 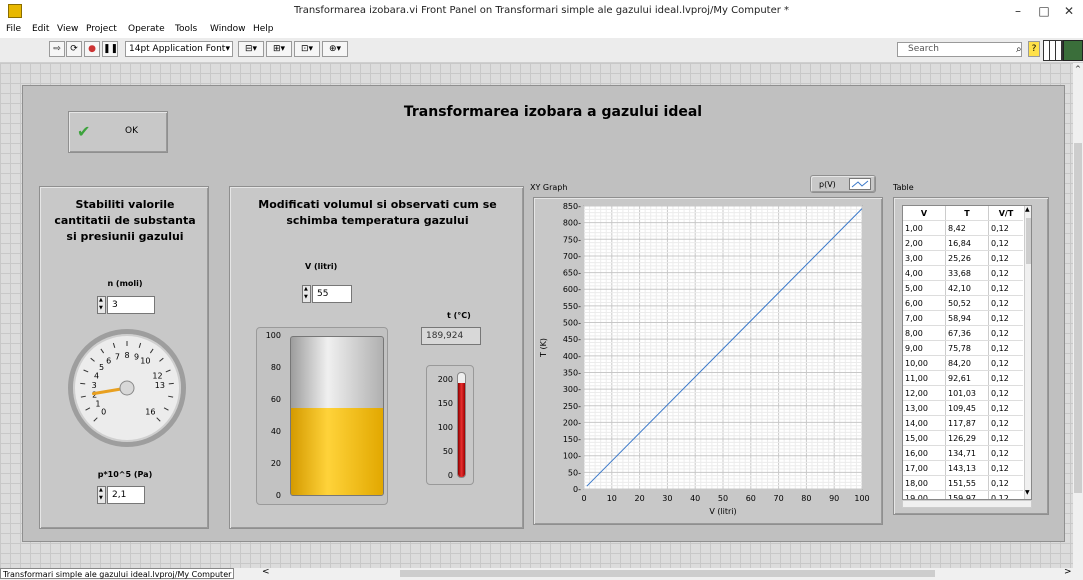 I want to click on scroll-up-icon: ▲, so click(x=1027, y=209).